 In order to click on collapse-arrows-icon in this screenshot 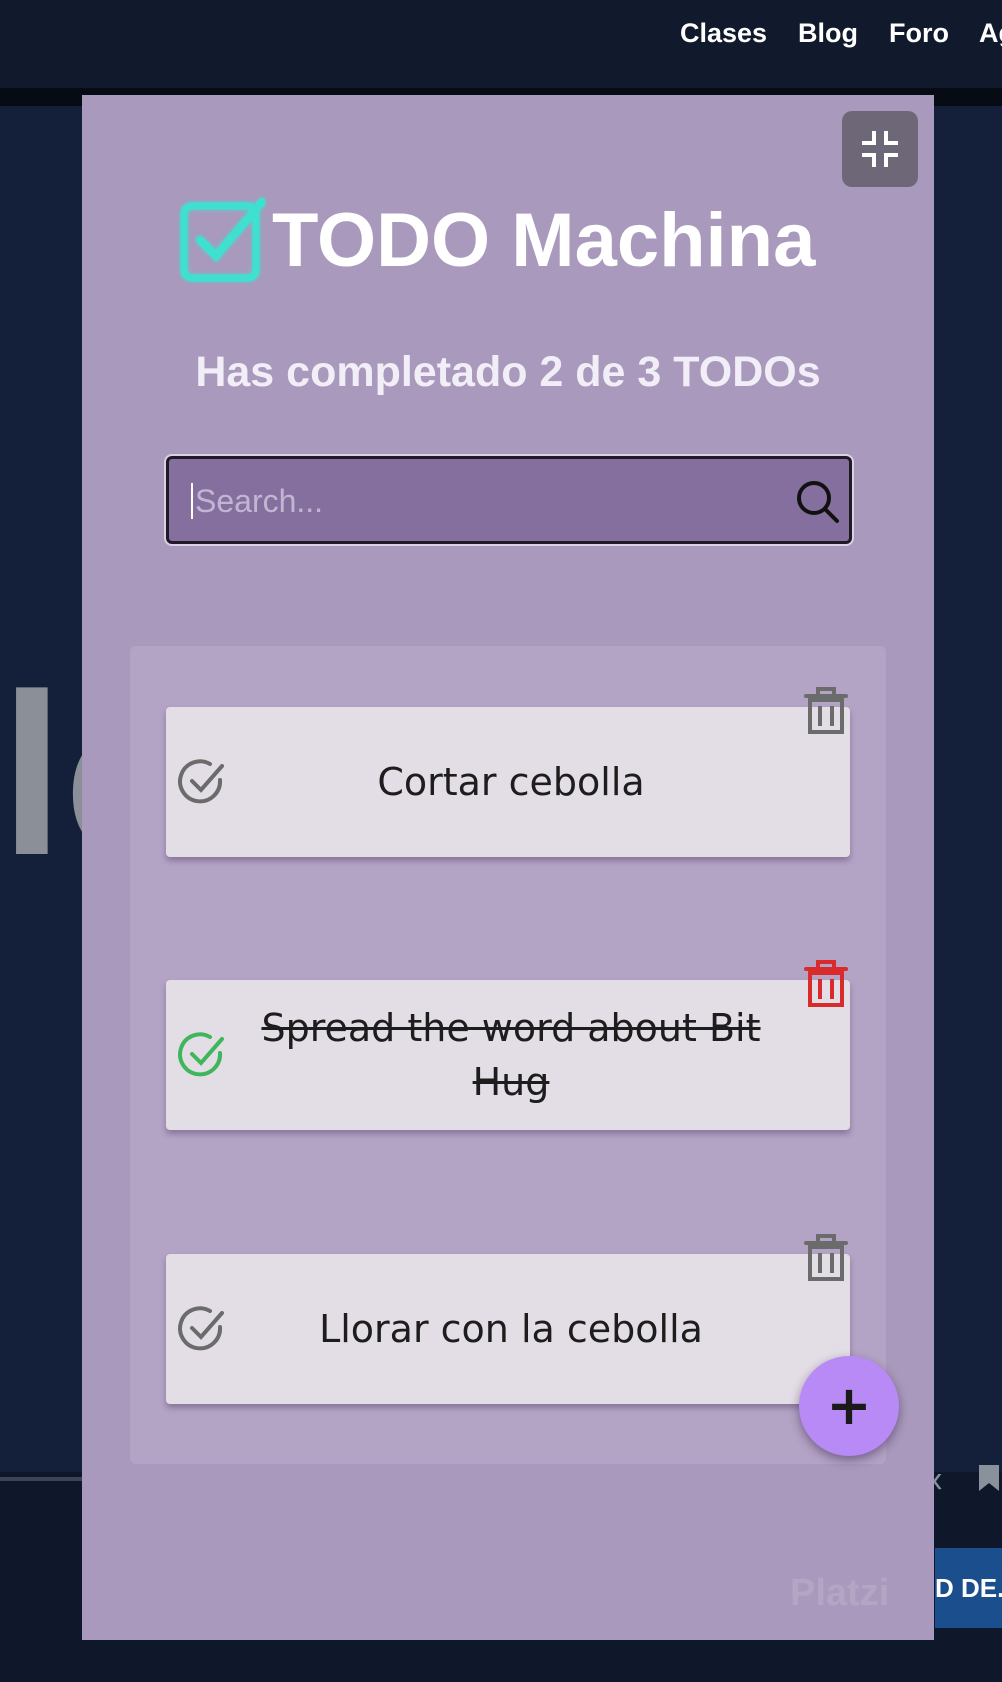, I will do `click(880, 149)`.